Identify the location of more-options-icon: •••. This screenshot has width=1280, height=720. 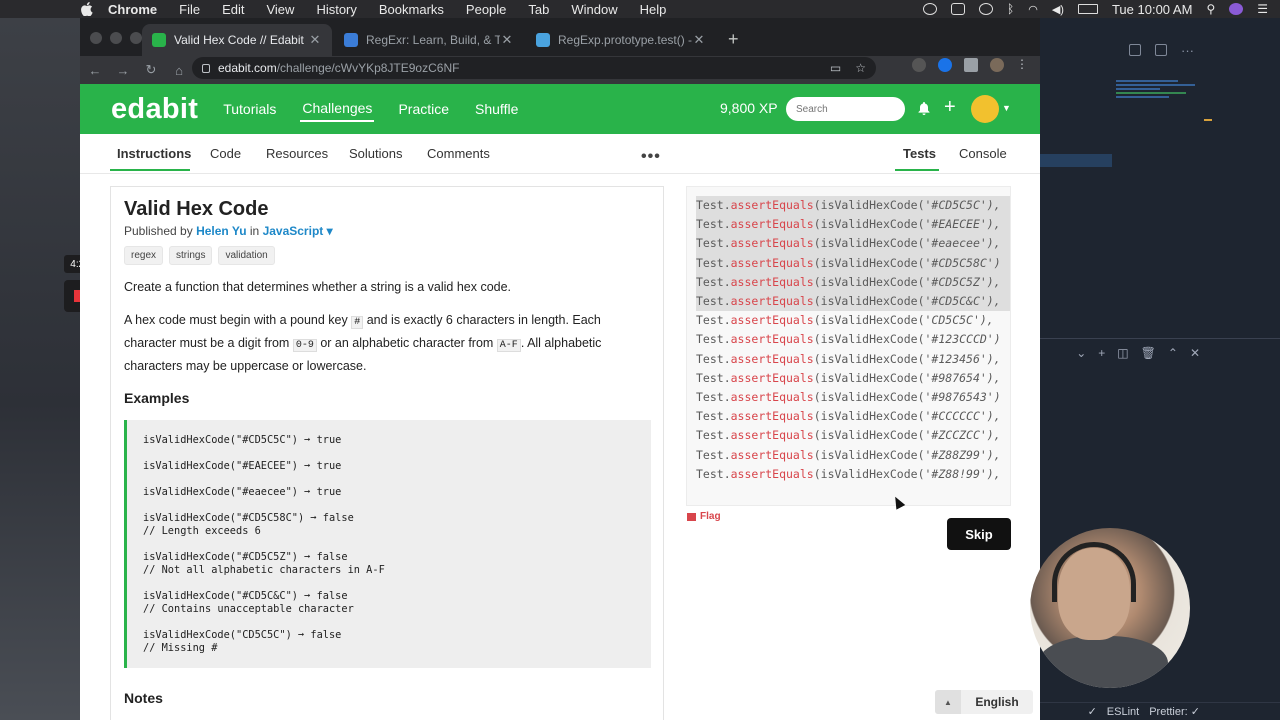
(651, 157).